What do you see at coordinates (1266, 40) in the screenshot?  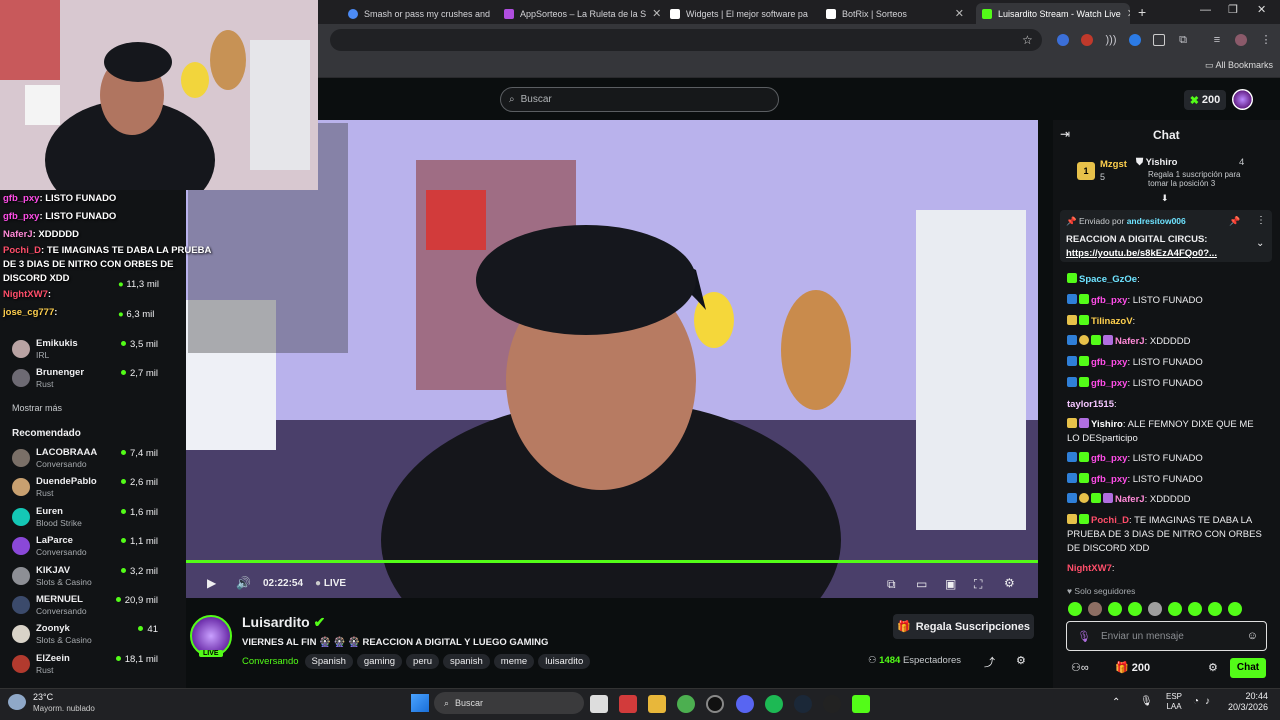 I see `menu-icon: ⋮` at bounding box center [1266, 40].